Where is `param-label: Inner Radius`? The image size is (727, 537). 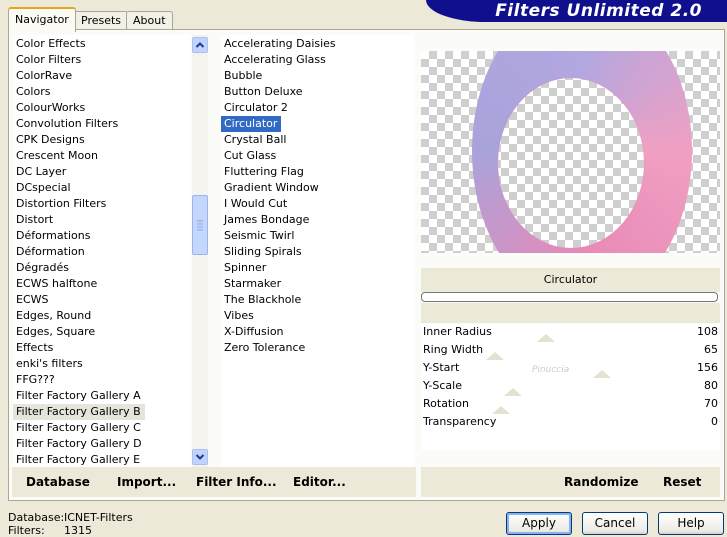 param-label: Inner Radius is located at coordinates (457, 331).